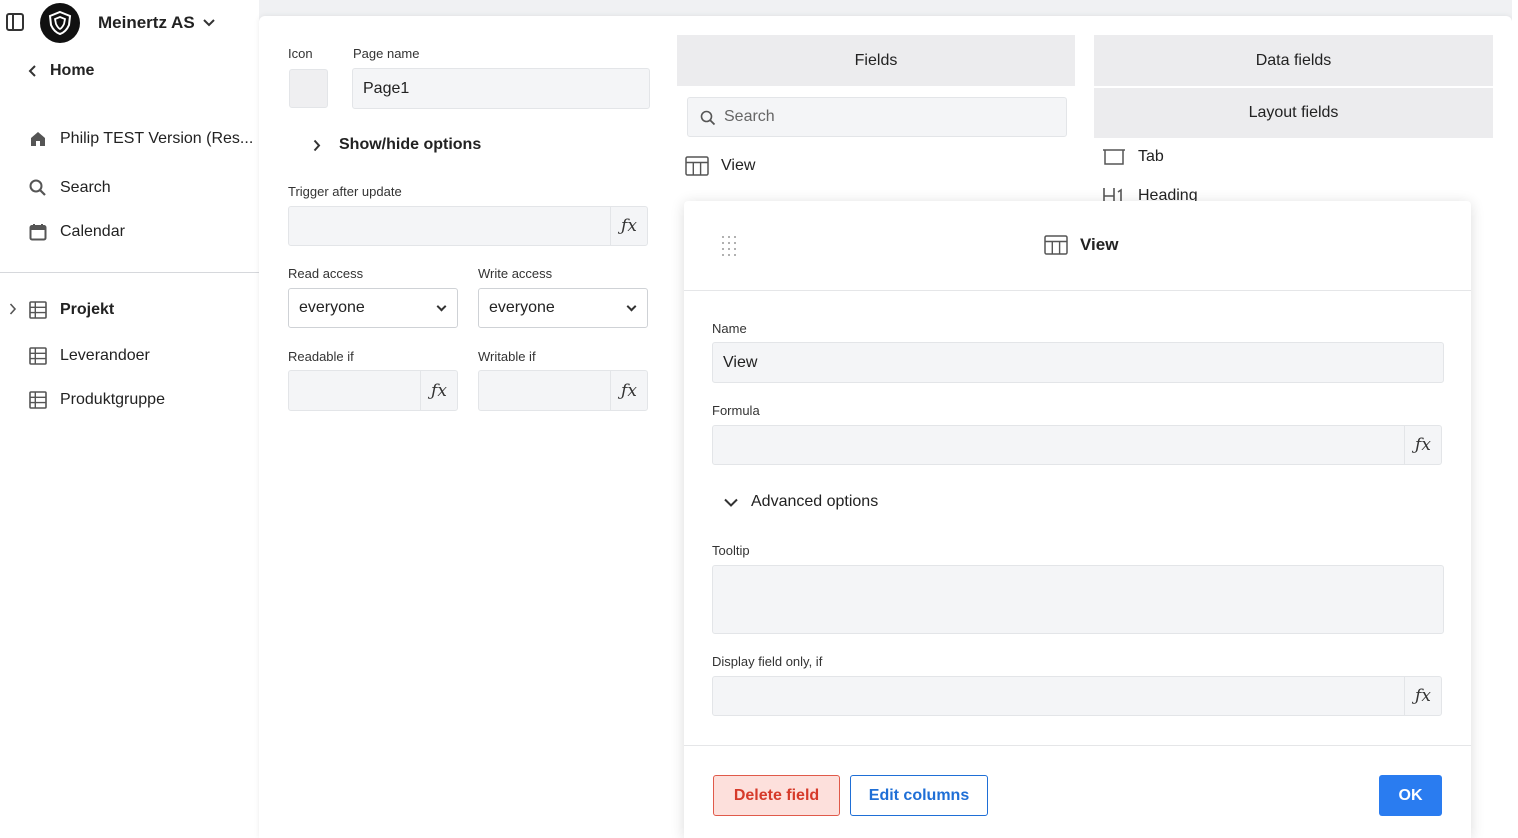  What do you see at coordinates (1078, 599) in the screenshot?
I see `tooltip-textarea` at bounding box center [1078, 599].